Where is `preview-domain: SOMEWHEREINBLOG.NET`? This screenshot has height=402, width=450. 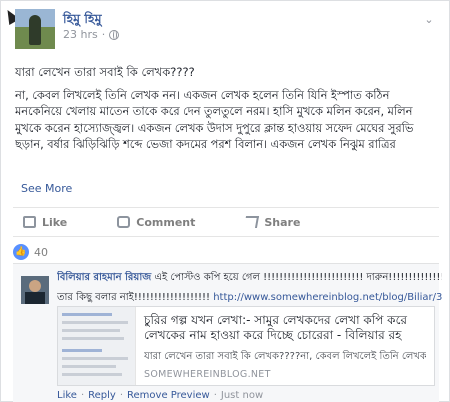 preview-domain: SOMEWHEREINBLOG.NET is located at coordinates (207, 374).